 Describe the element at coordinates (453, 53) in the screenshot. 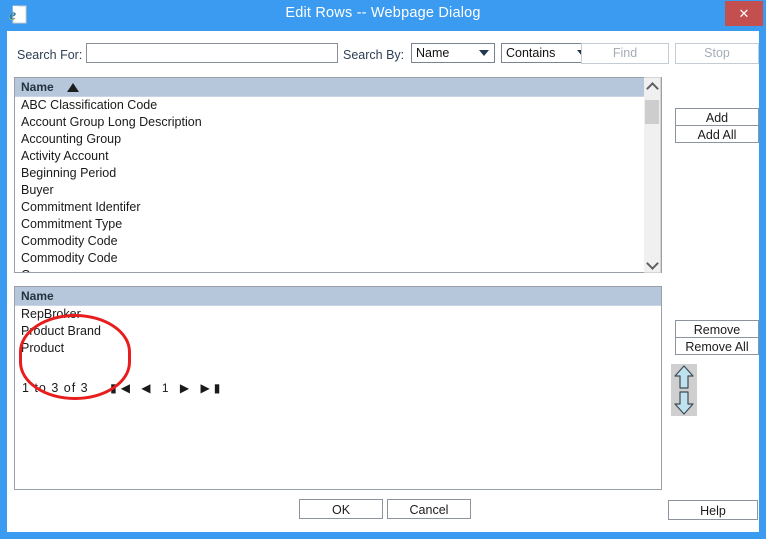

I see `search-by-select: Name` at that location.